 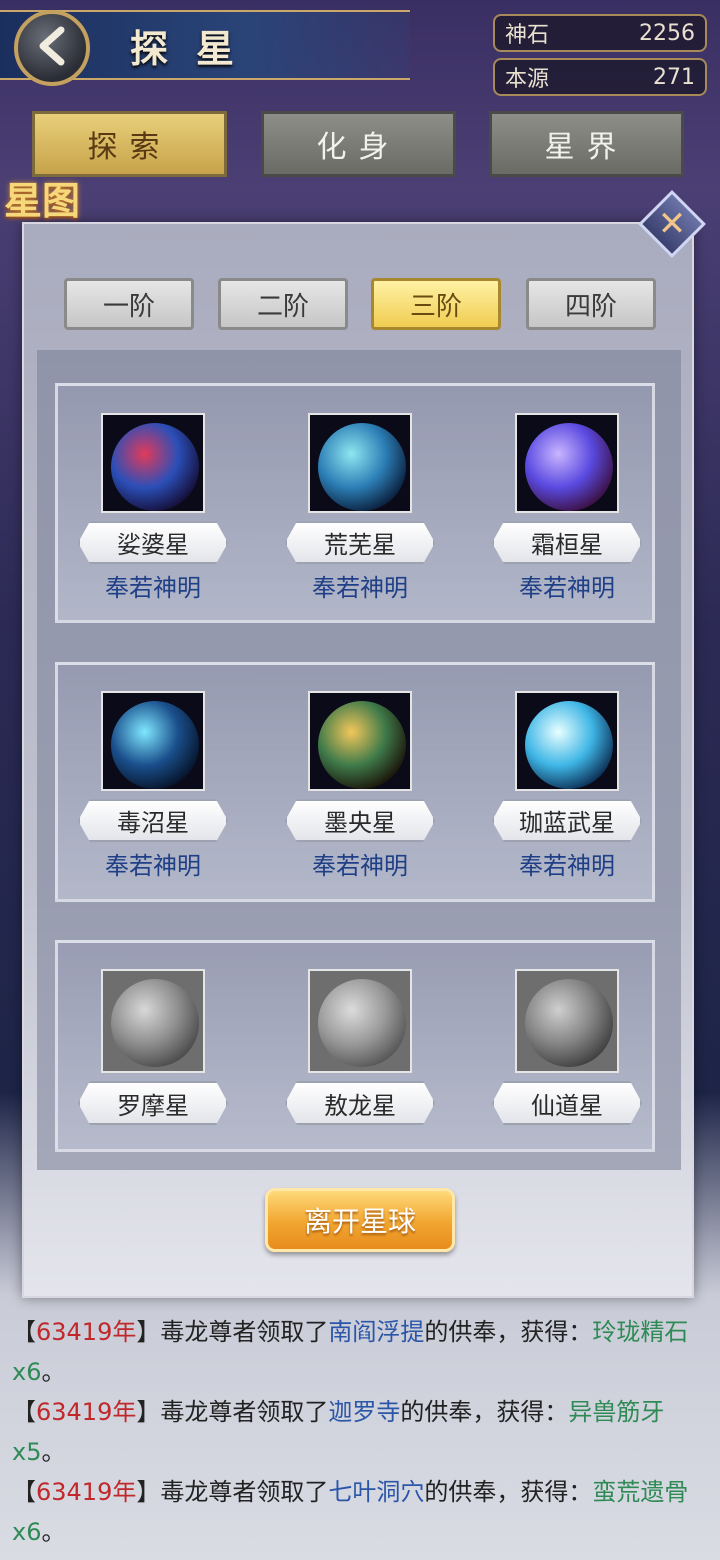 I want to click on leave-planet-button: 离开星球, so click(x=360, y=1220).